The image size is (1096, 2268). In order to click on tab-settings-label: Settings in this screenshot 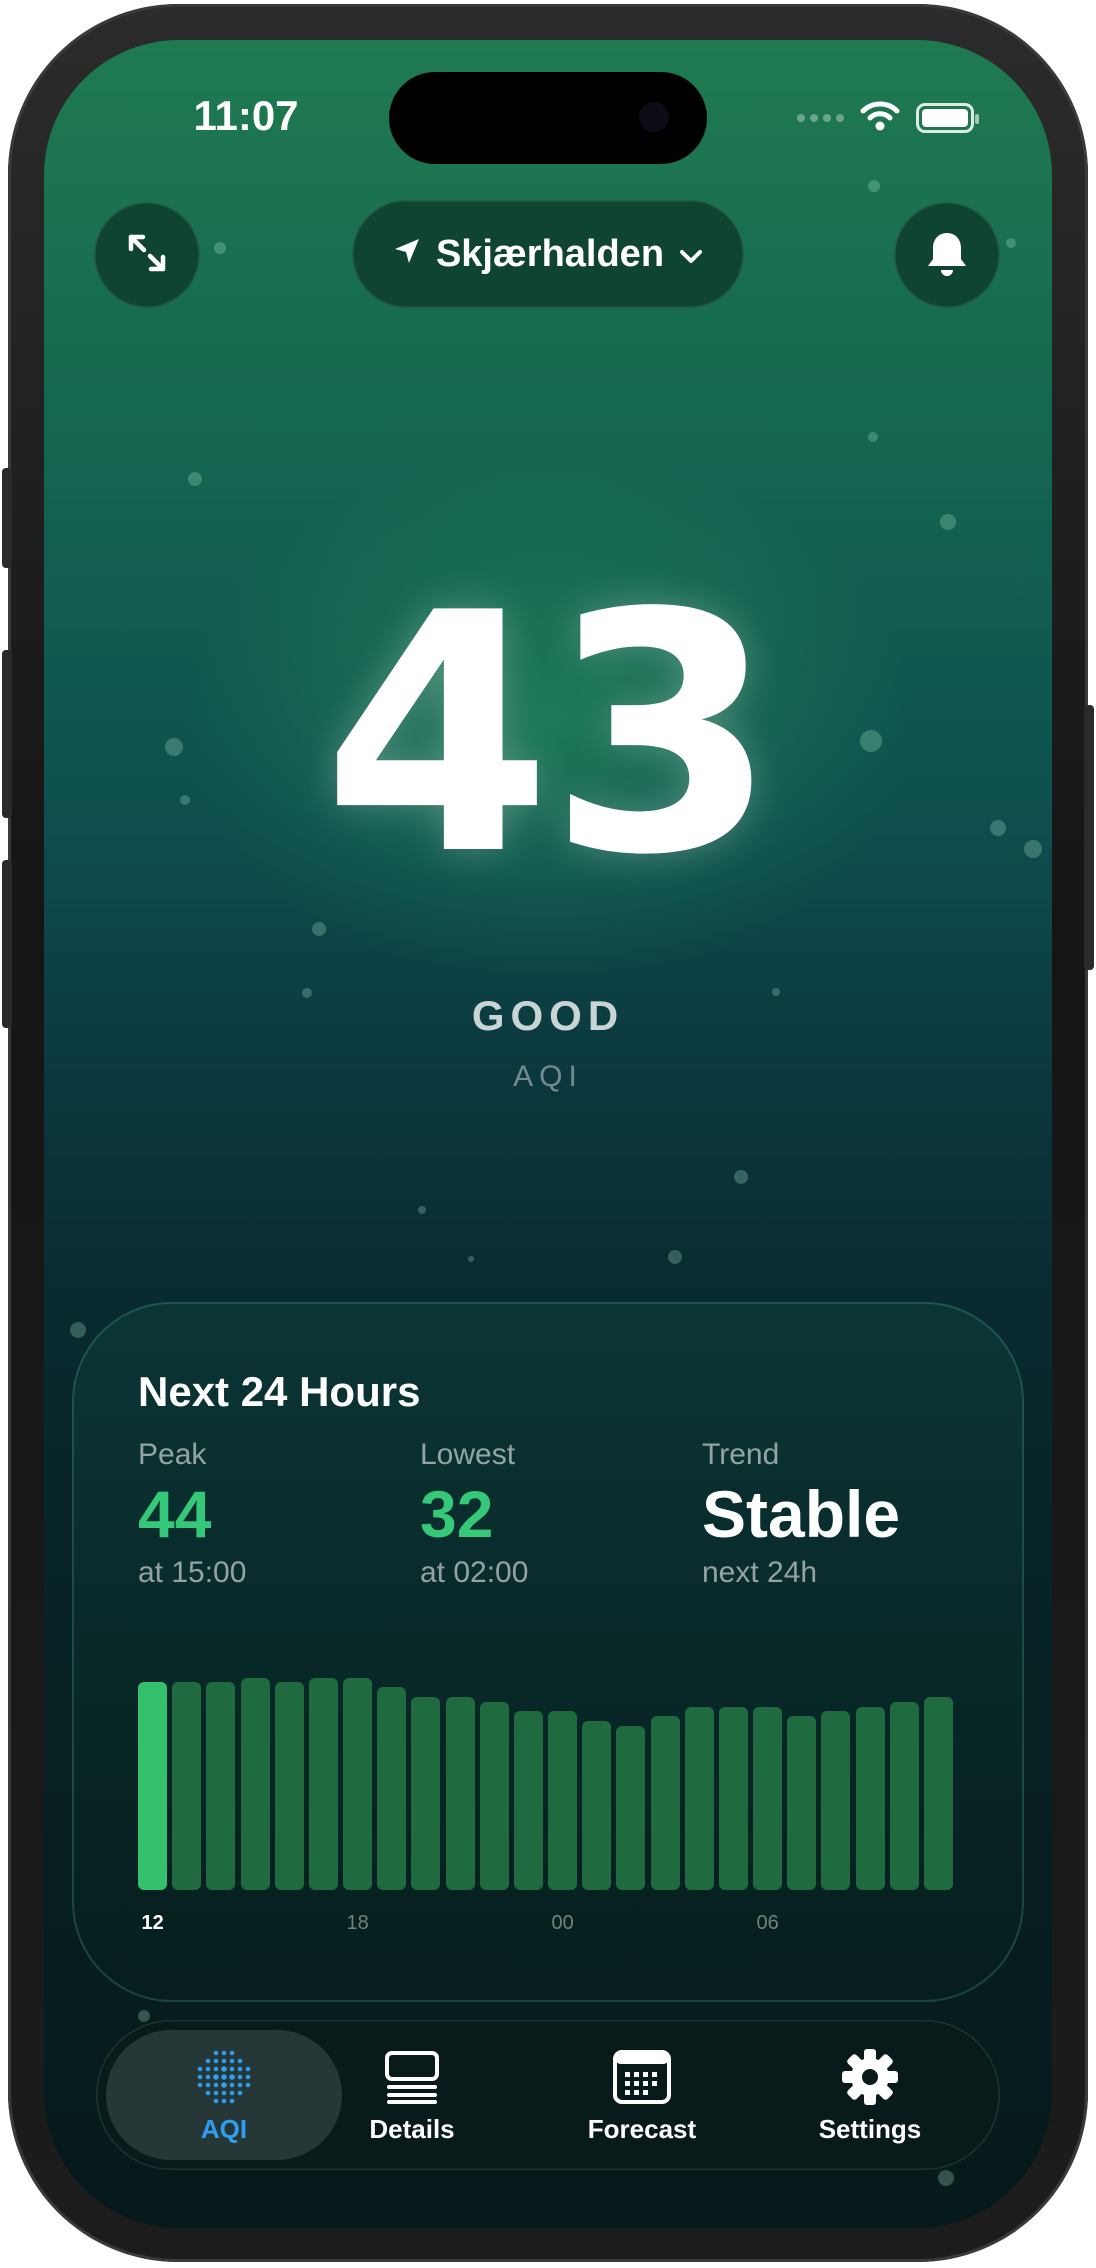, I will do `click(870, 2128)`.